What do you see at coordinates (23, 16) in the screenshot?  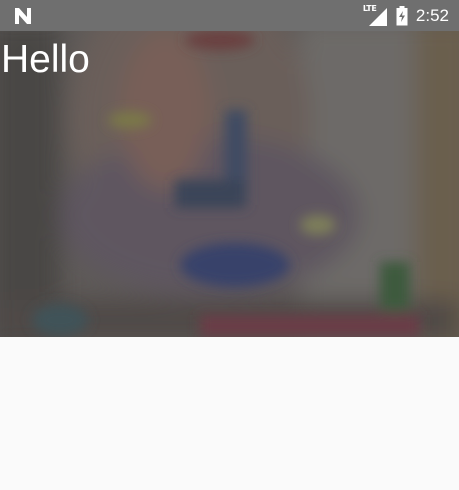 I see `n-icon` at bounding box center [23, 16].